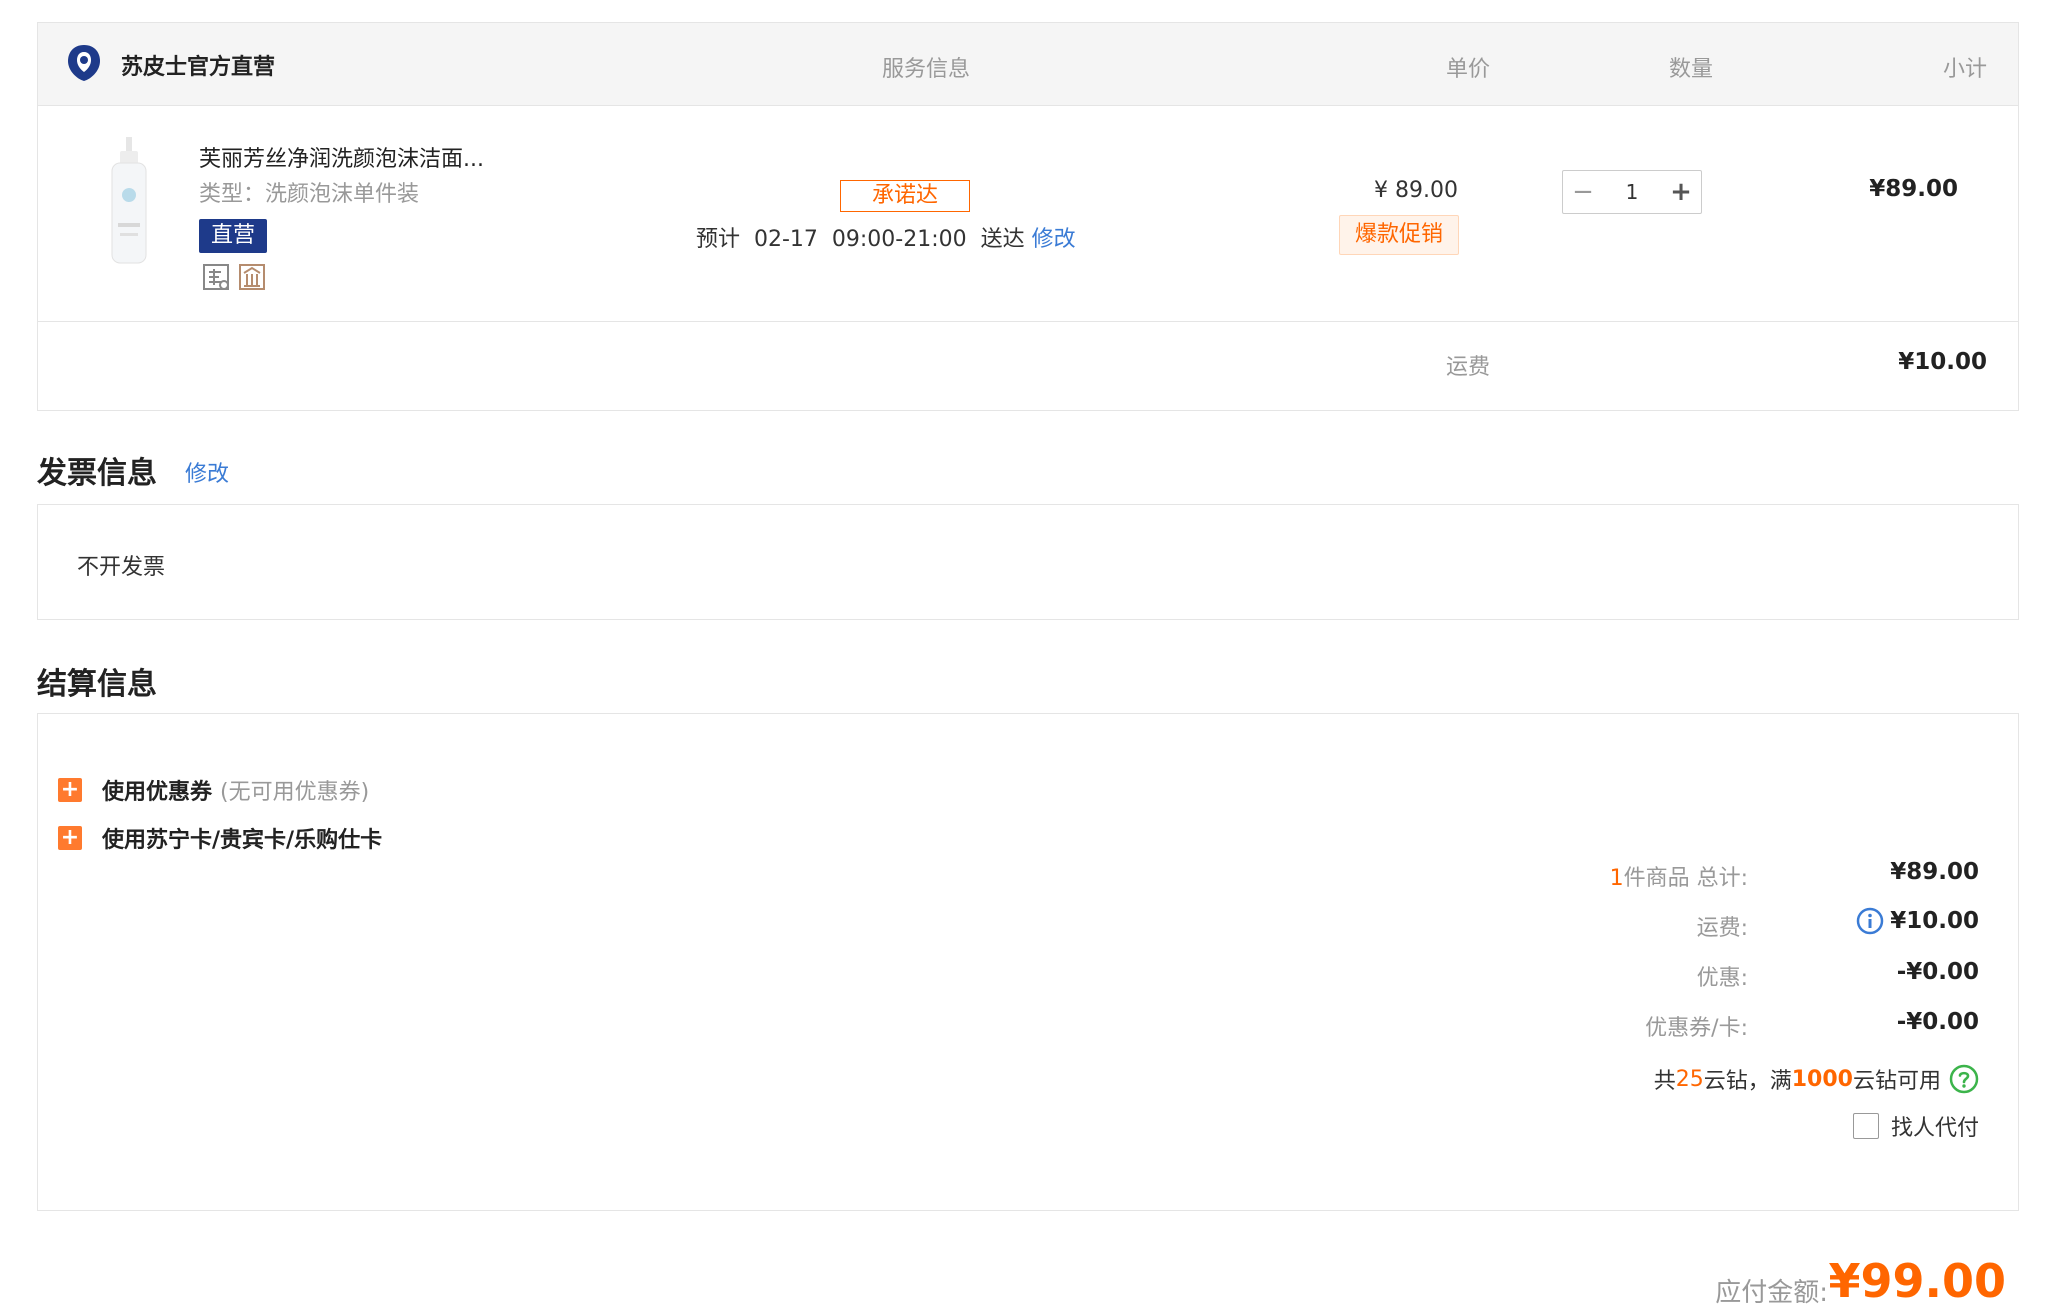  Describe the element at coordinates (97, 684) in the screenshot. I see `settlement-section-title: 结算信息` at that location.